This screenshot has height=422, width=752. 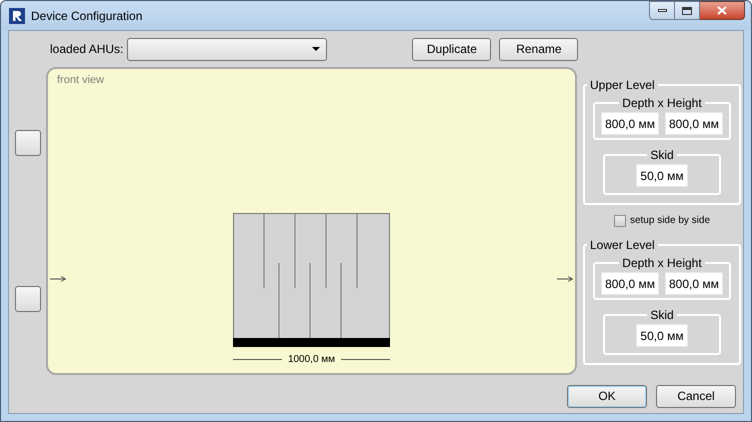 I want to click on checkbox, so click(x=620, y=220).